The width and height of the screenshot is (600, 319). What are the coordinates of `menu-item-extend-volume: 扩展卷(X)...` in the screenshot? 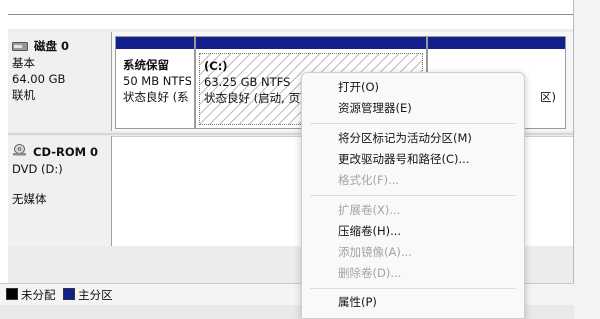 It's located at (369, 210).